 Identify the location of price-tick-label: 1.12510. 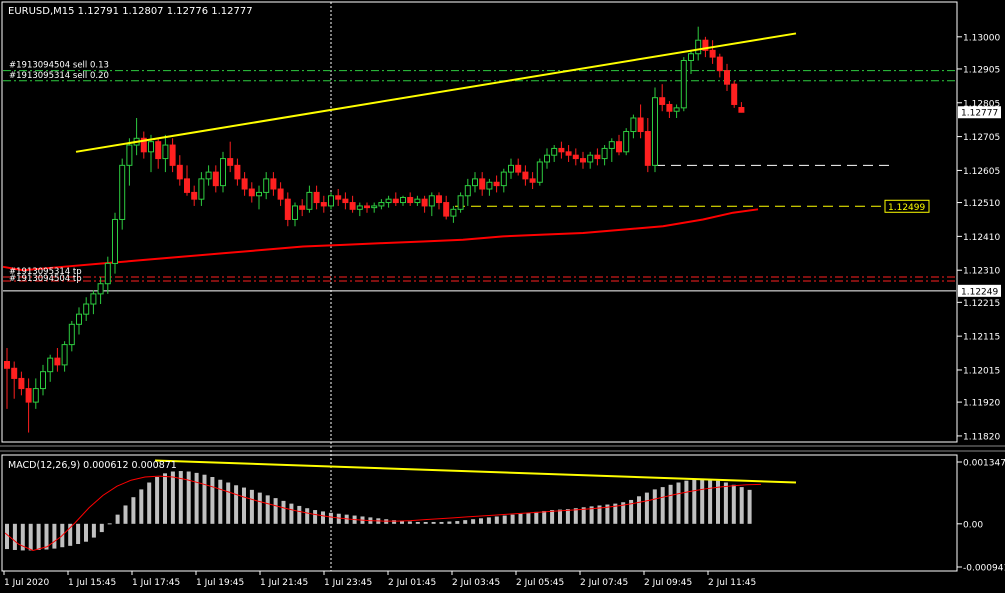
(981, 204).